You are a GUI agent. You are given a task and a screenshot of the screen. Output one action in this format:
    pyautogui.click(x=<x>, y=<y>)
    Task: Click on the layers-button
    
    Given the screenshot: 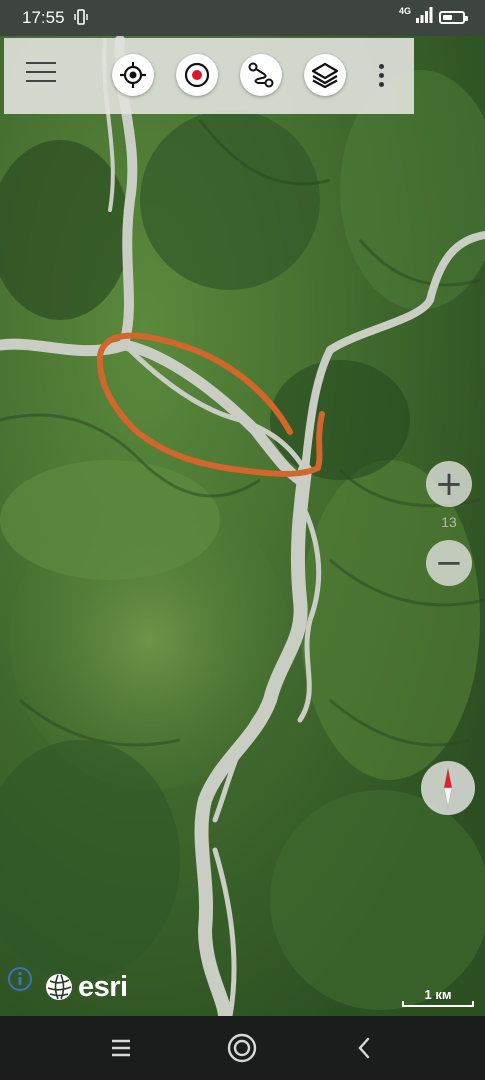 What is the action you would take?
    pyautogui.click(x=325, y=75)
    